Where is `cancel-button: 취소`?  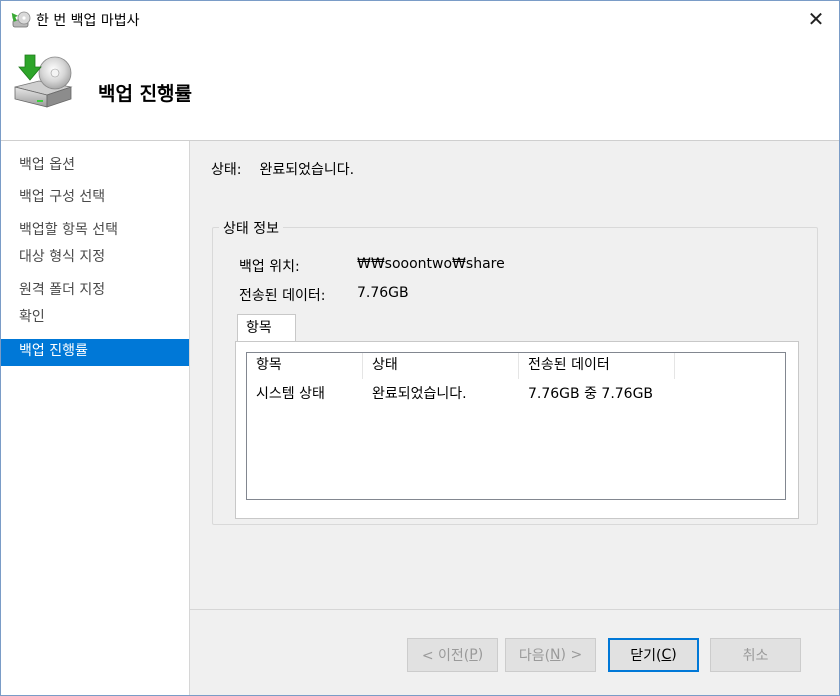 cancel-button: 취소 is located at coordinates (755, 655).